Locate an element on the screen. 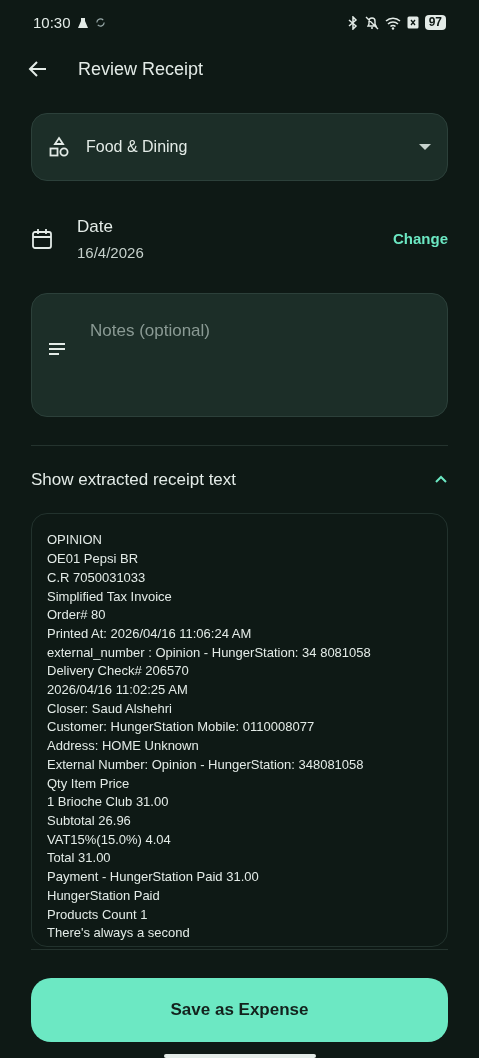  receipt-line: Products Count 1 is located at coordinates (98, 914).